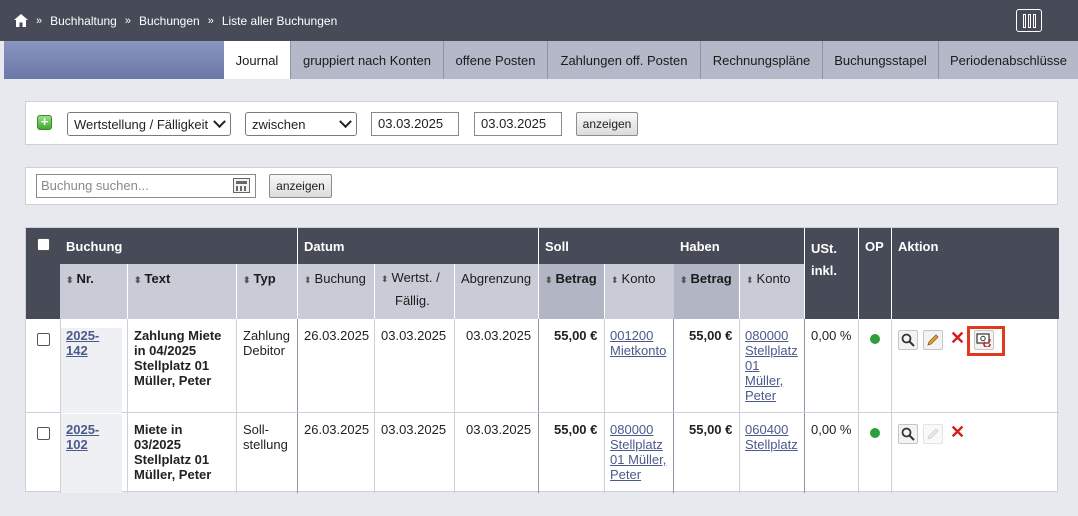 The image size is (1078, 516). Describe the element at coordinates (771, 365) in the screenshot. I see `haben-account-link: 080000 Stellplatz 01 Müller, Peter` at that location.